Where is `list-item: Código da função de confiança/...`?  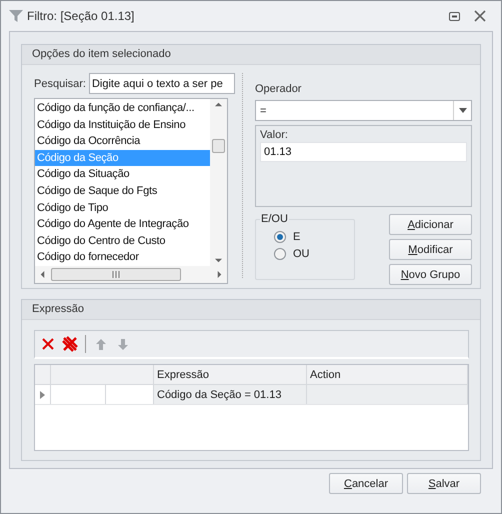 list-item: Código da função de confiança/... is located at coordinates (122, 108).